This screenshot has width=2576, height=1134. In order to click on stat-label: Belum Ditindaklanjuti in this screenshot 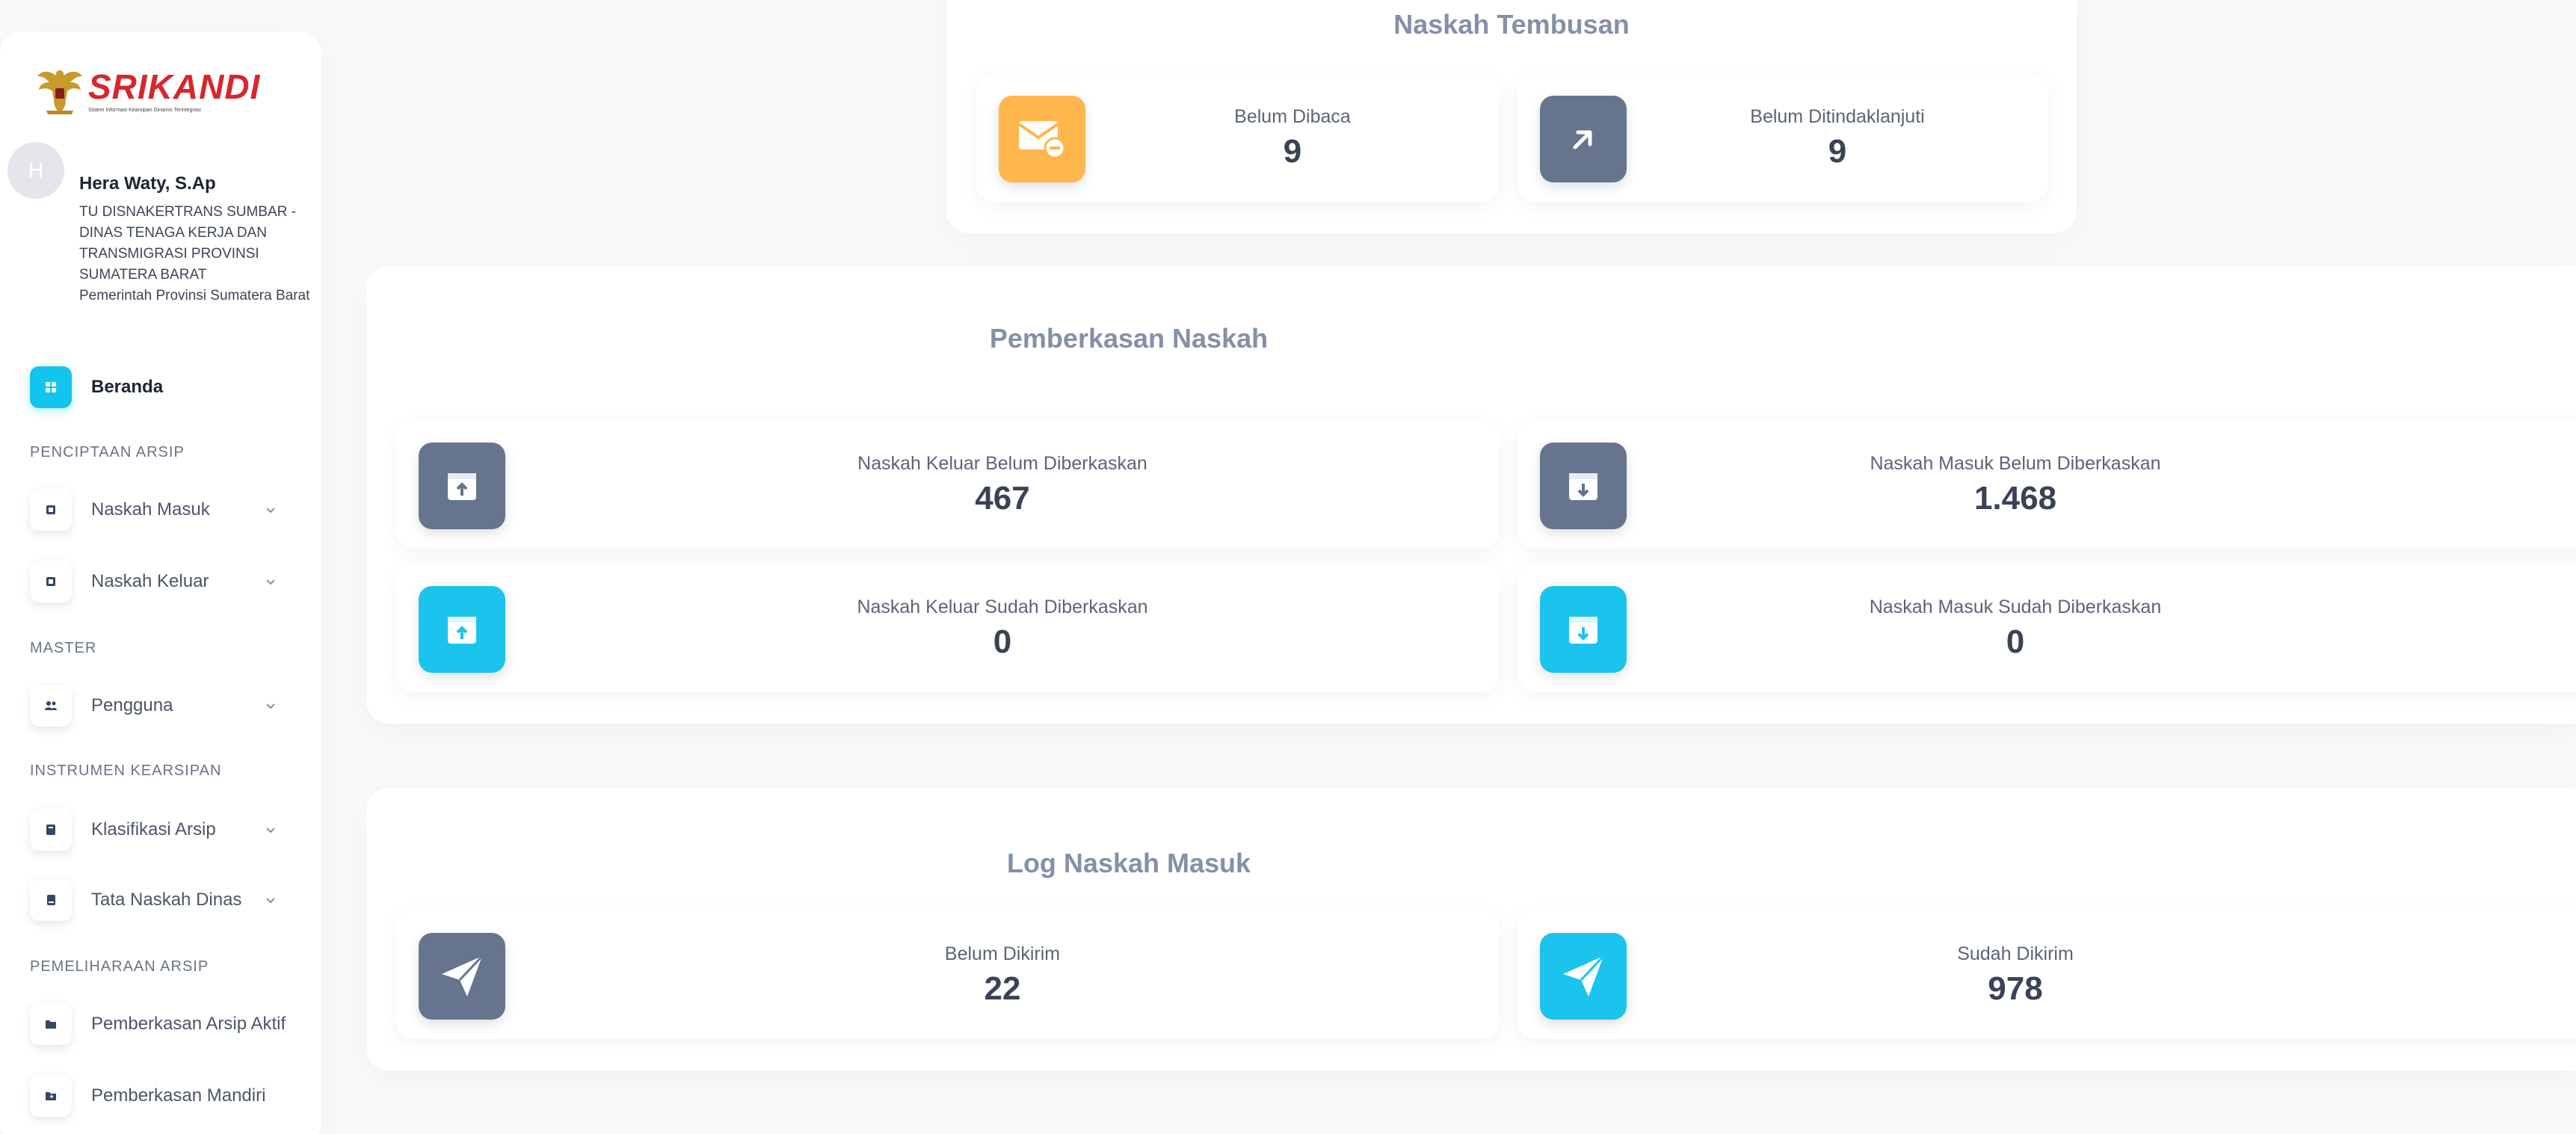, I will do `click(1837, 116)`.